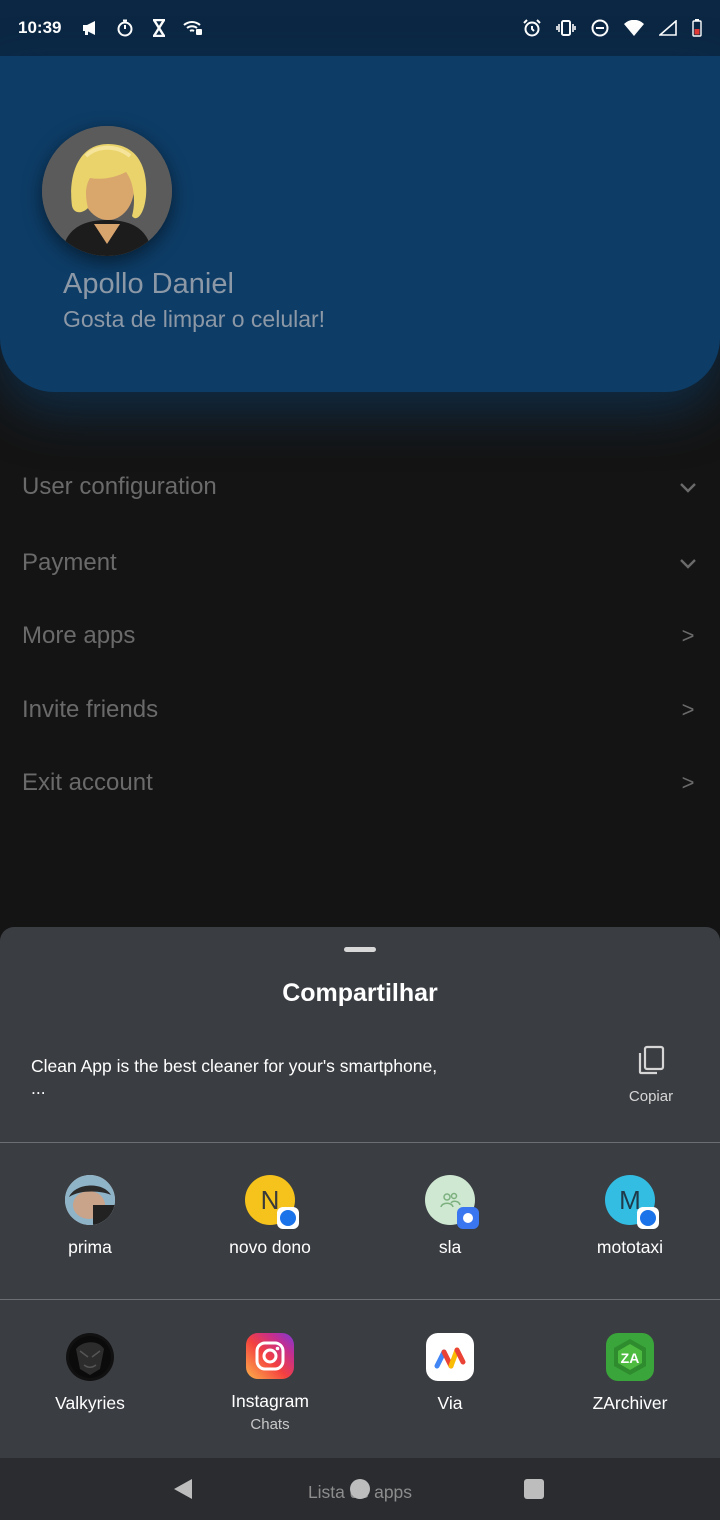 The height and width of the screenshot is (1520, 720). Describe the element at coordinates (651, 1062) in the screenshot. I see `copy-icon` at that location.